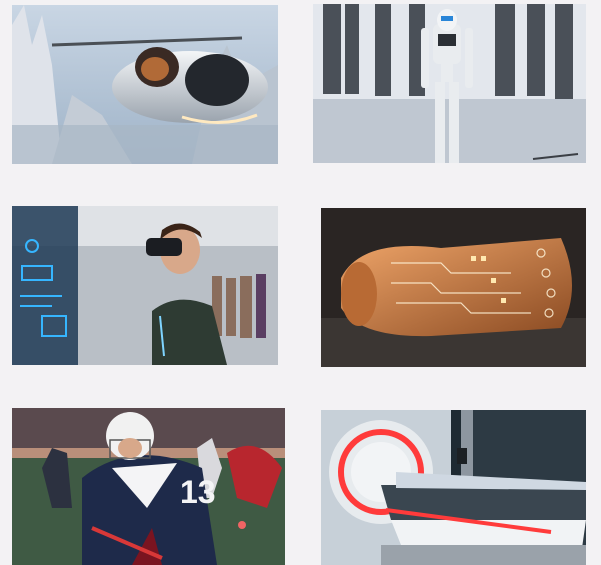 The width and height of the screenshot is (601, 565). I want to click on image-flying-car, so click(145, 84).